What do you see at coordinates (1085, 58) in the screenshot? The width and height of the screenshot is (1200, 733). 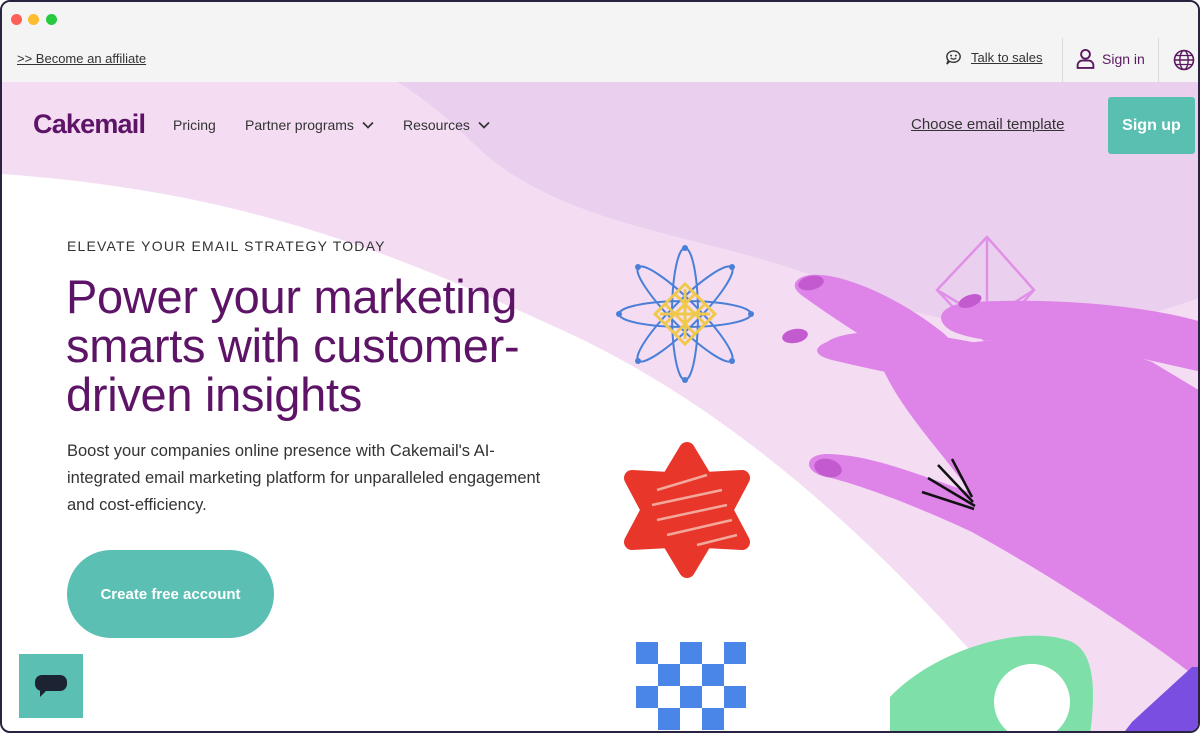 I see `user-icon` at bounding box center [1085, 58].